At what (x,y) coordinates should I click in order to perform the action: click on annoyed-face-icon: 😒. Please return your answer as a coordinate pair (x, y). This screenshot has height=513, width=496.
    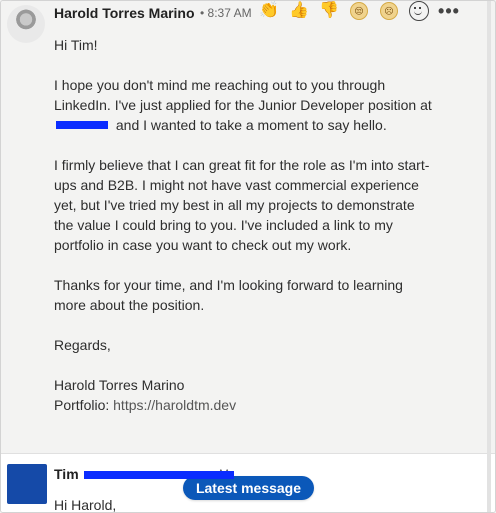
    Looking at the image, I should click on (359, 11).